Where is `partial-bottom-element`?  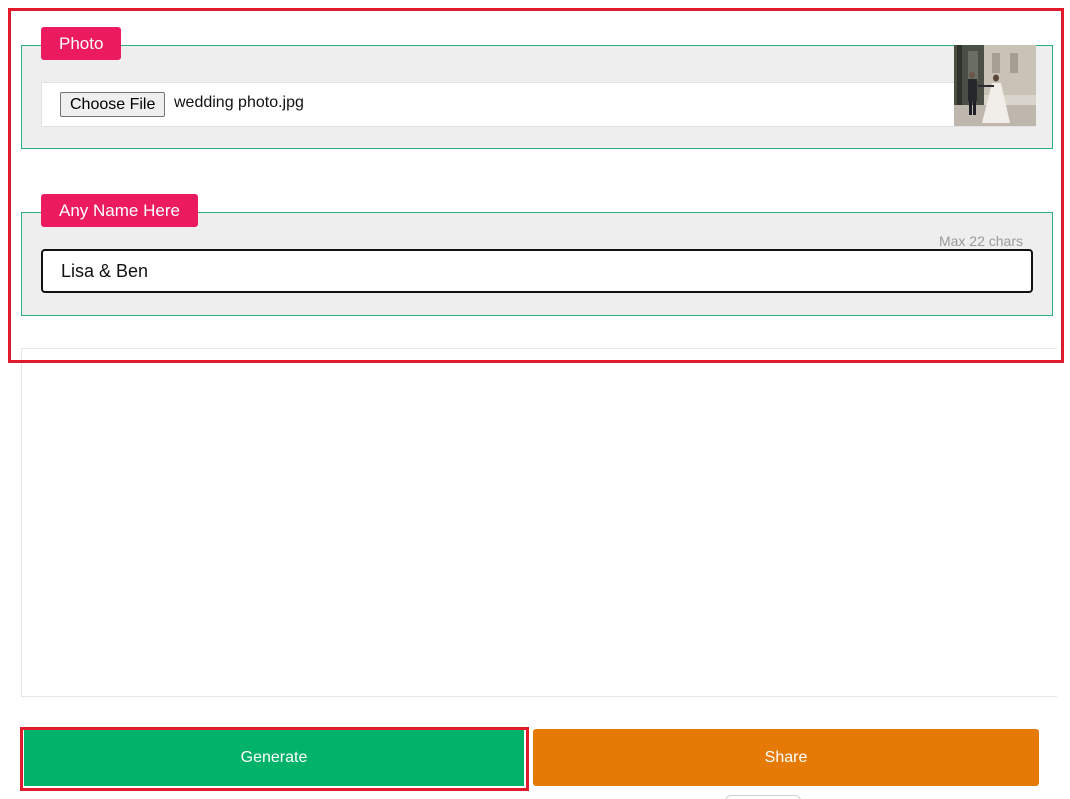 partial-bottom-element is located at coordinates (763, 797).